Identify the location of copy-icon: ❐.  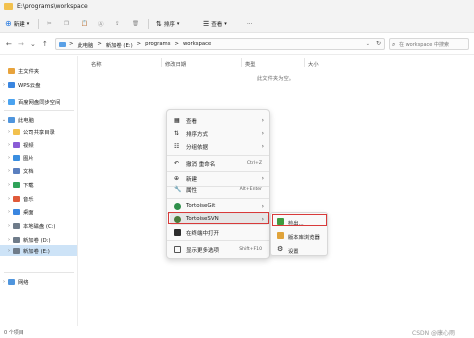
(66, 23).